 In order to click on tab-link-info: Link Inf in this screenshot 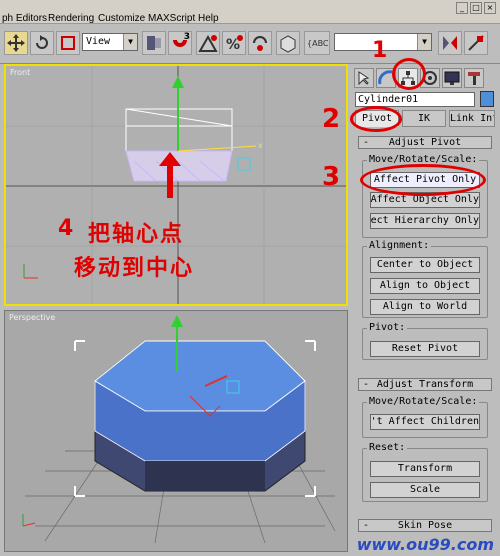, I will do `click(472, 118)`.